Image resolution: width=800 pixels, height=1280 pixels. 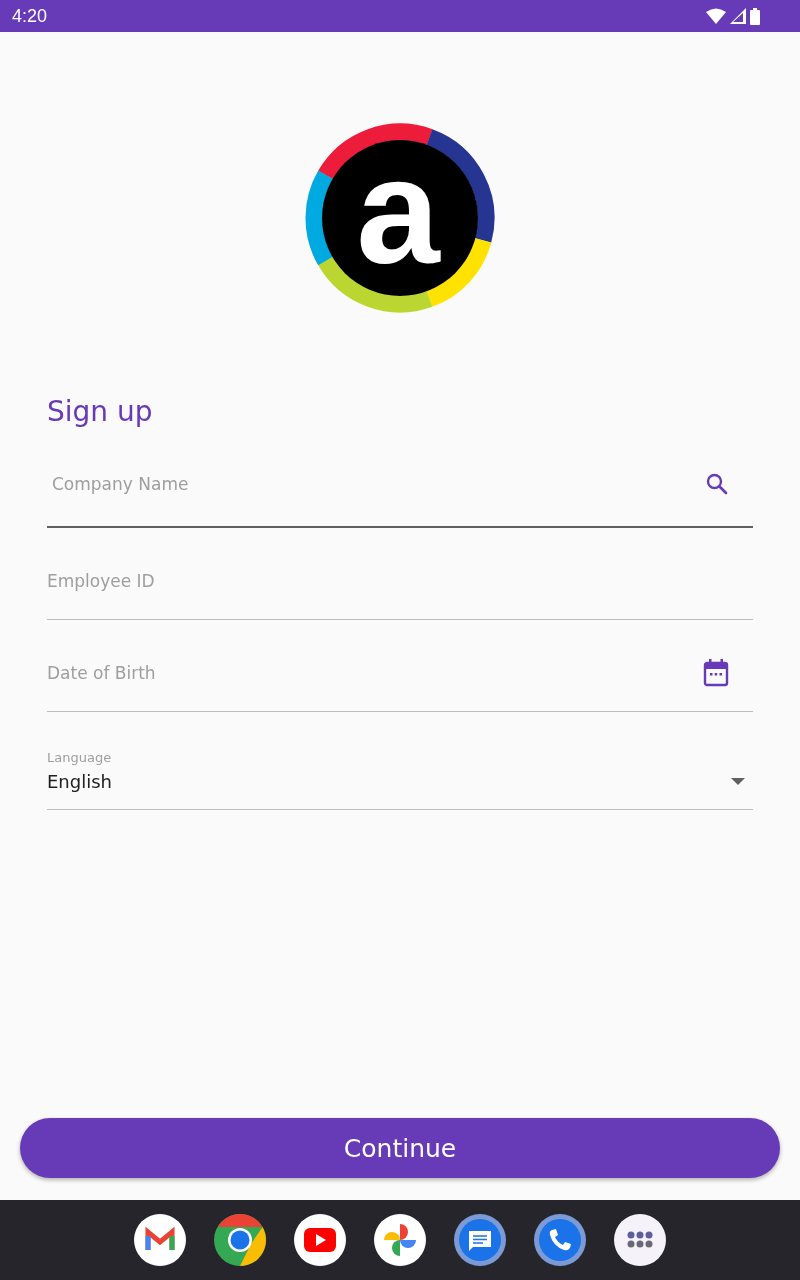 I want to click on pinwheel-icon, so click(x=400, y=1240).